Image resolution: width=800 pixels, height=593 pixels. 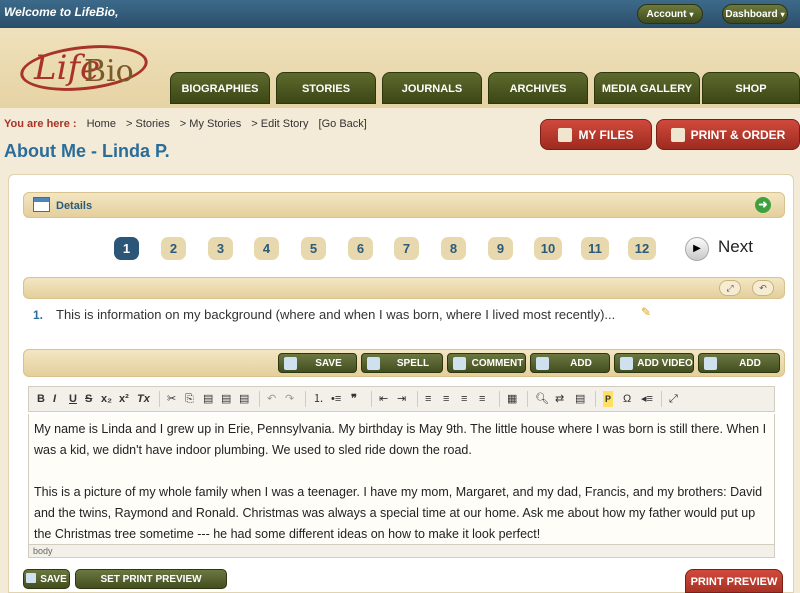 What do you see at coordinates (734, 581) in the screenshot?
I see `print-preview-button: PRINT PREVIEW` at bounding box center [734, 581].